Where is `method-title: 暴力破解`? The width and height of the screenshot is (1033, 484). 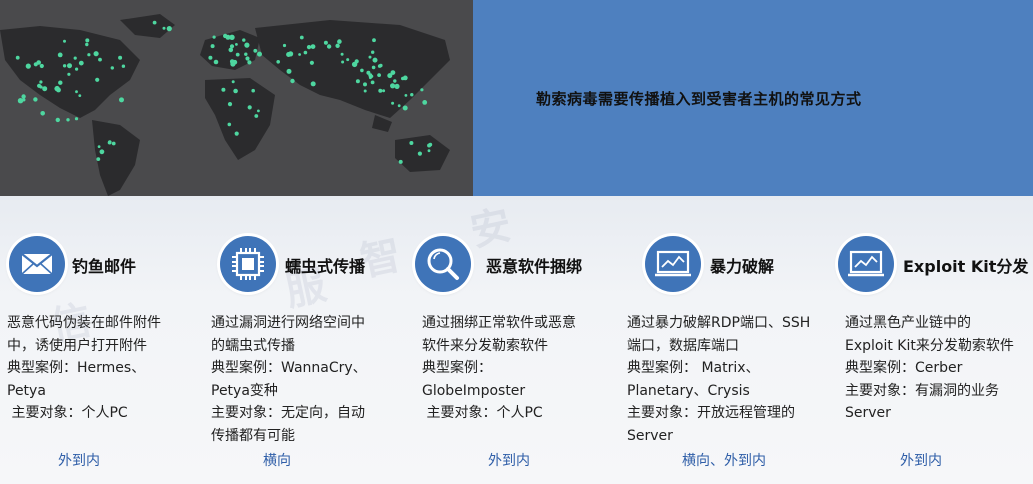
method-title: 暴力破解 is located at coordinates (742, 266).